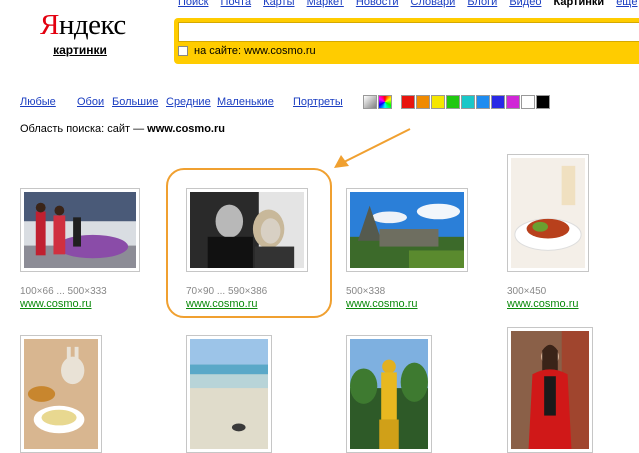  Describe the element at coordinates (80, 50) in the screenshot. I see `logo-subtitle: картинки` at that location.